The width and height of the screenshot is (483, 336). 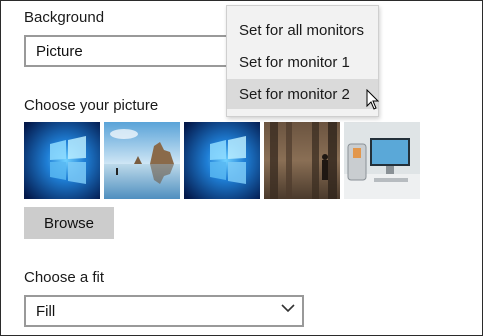 I want to click on menu-item-set-monitor-2: Set for monitor 2, so click(x=302, y=94).